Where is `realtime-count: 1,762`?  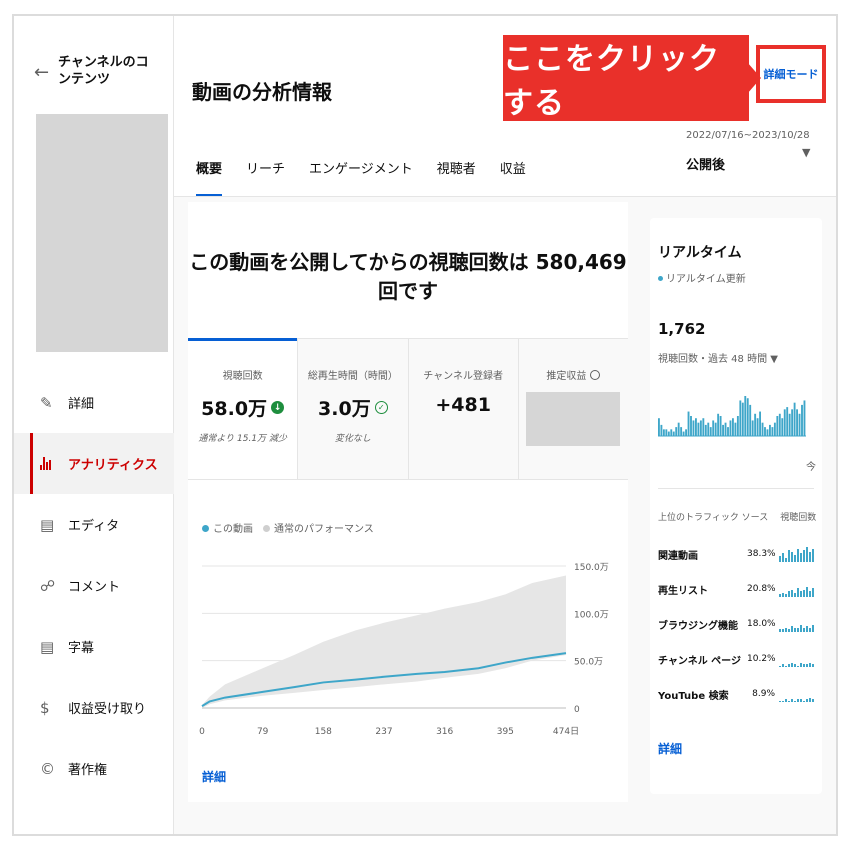
realtime-count: 1,762 is located at coordinates (682, 329).